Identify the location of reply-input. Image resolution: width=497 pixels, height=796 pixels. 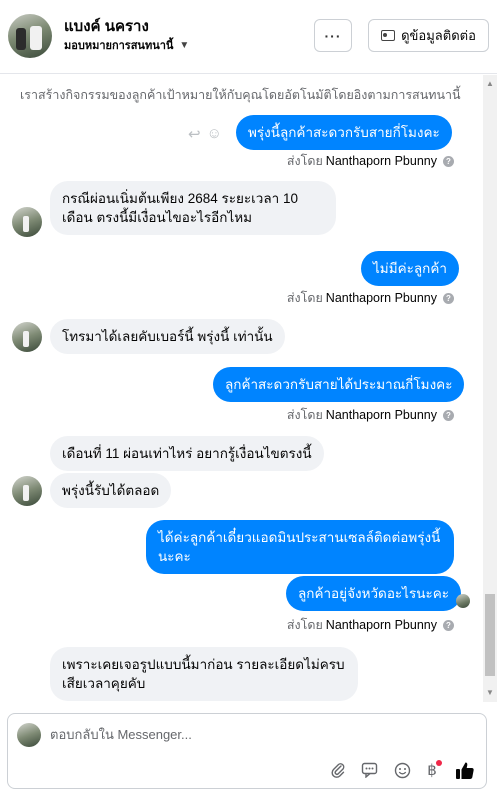
(250, 734).